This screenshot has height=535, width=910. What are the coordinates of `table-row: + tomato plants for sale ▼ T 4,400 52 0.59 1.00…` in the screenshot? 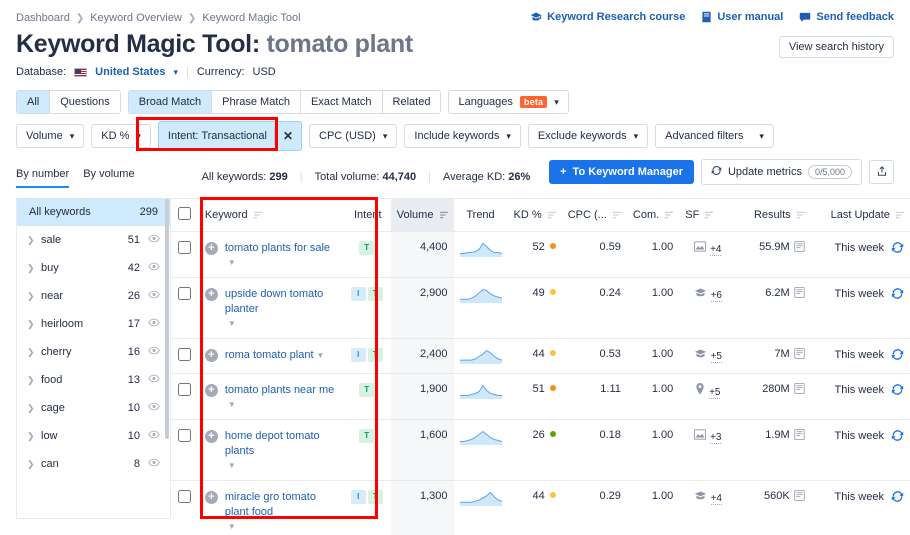 It's located at (540, 254).